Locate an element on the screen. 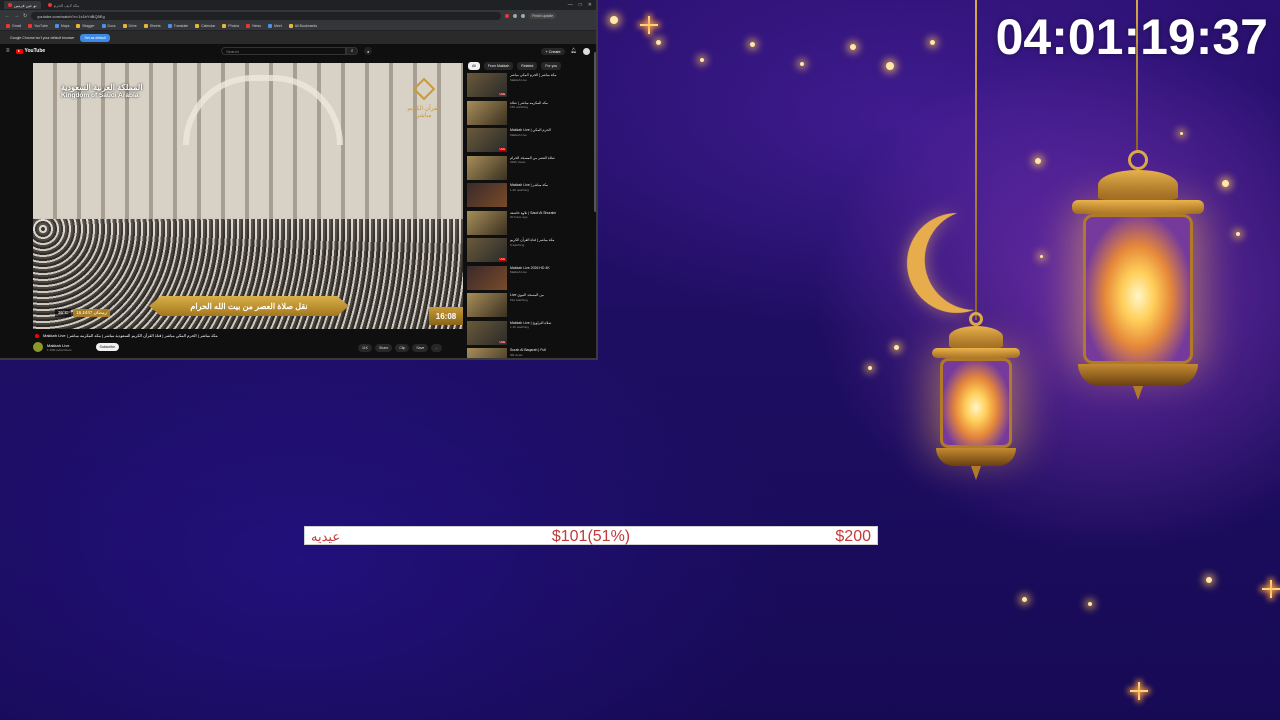  menu-icon: ≡ is located at coordinates (8, 51).